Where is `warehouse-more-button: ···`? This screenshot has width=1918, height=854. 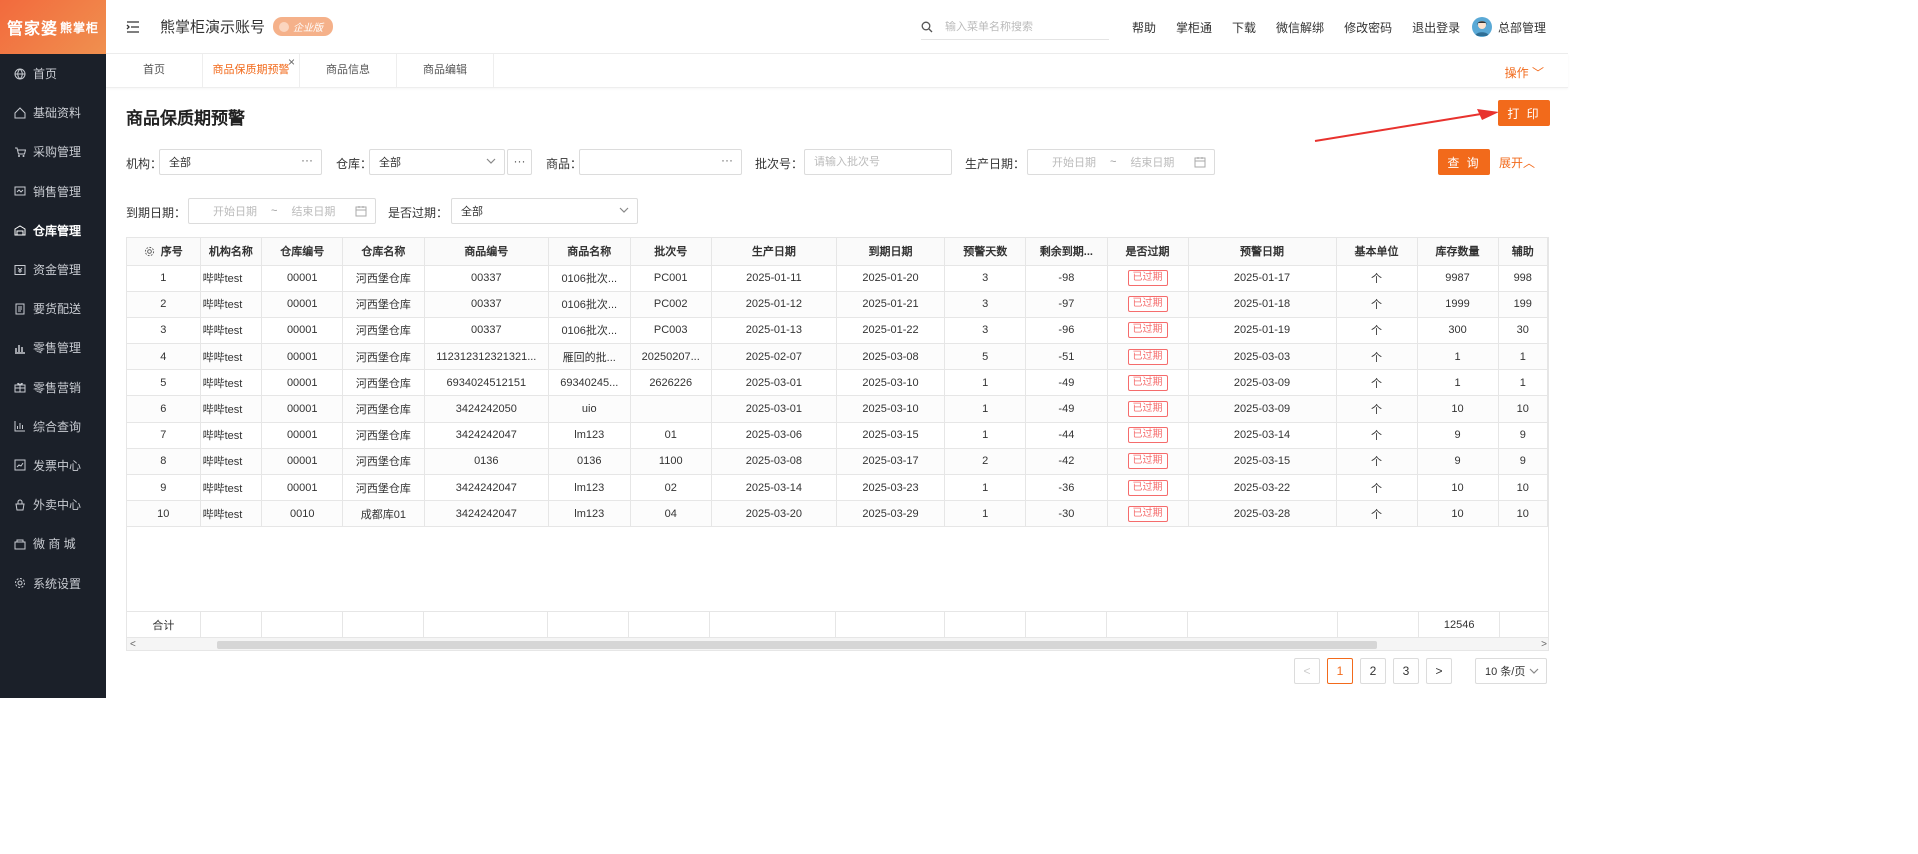 warehouse-more-button: ··· is located at coordinates (519, 162).